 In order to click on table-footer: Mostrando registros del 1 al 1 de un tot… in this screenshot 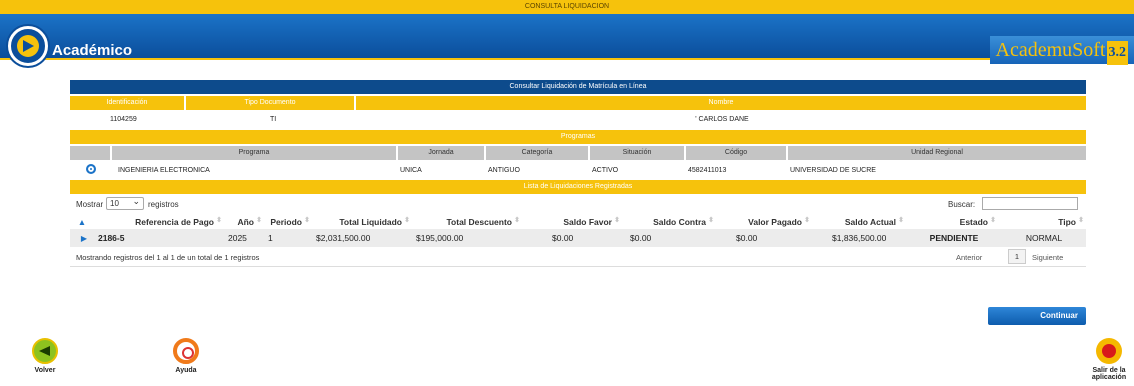, I will do `click(578, 257)`.